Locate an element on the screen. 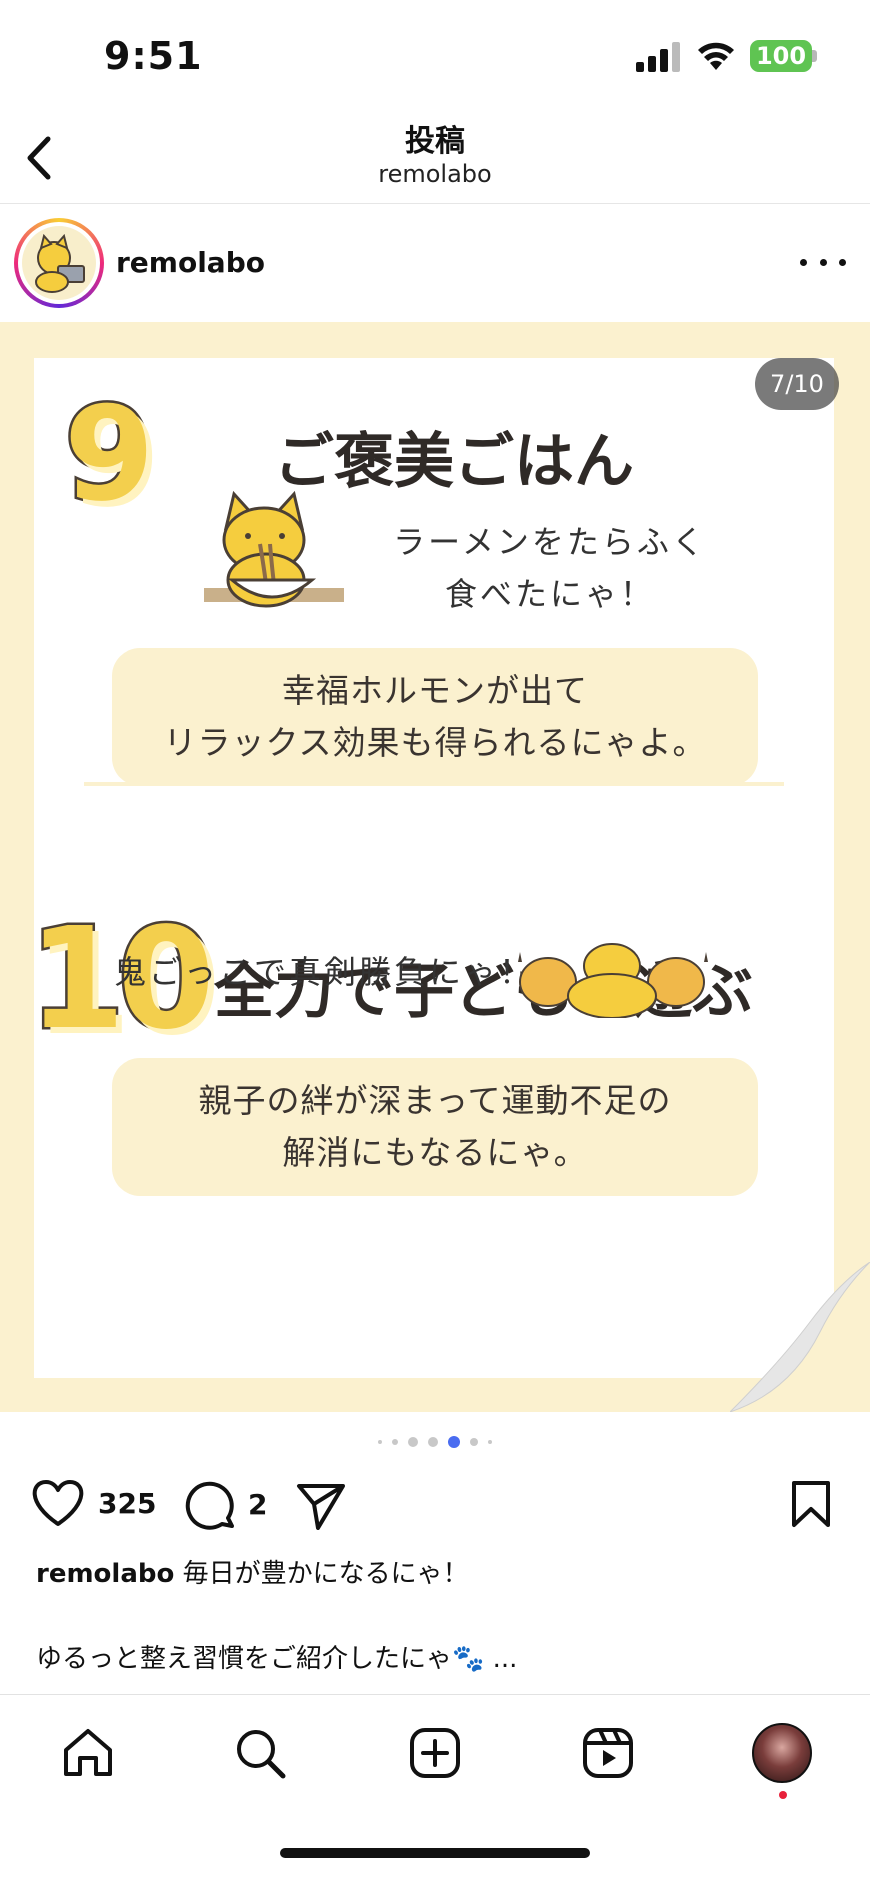 This screenshot has height=1882, width=870. tab-profile-avatar is located at coordinates (782, 1753).